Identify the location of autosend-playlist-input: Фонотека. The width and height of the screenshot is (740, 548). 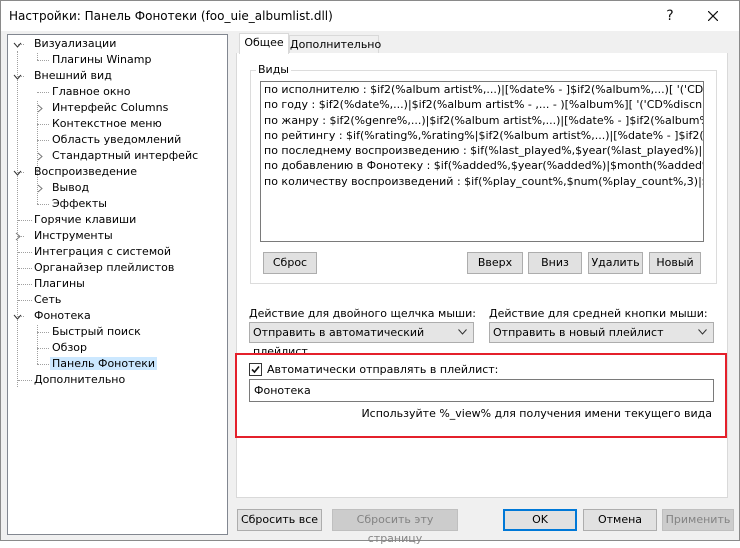
(481, 390).